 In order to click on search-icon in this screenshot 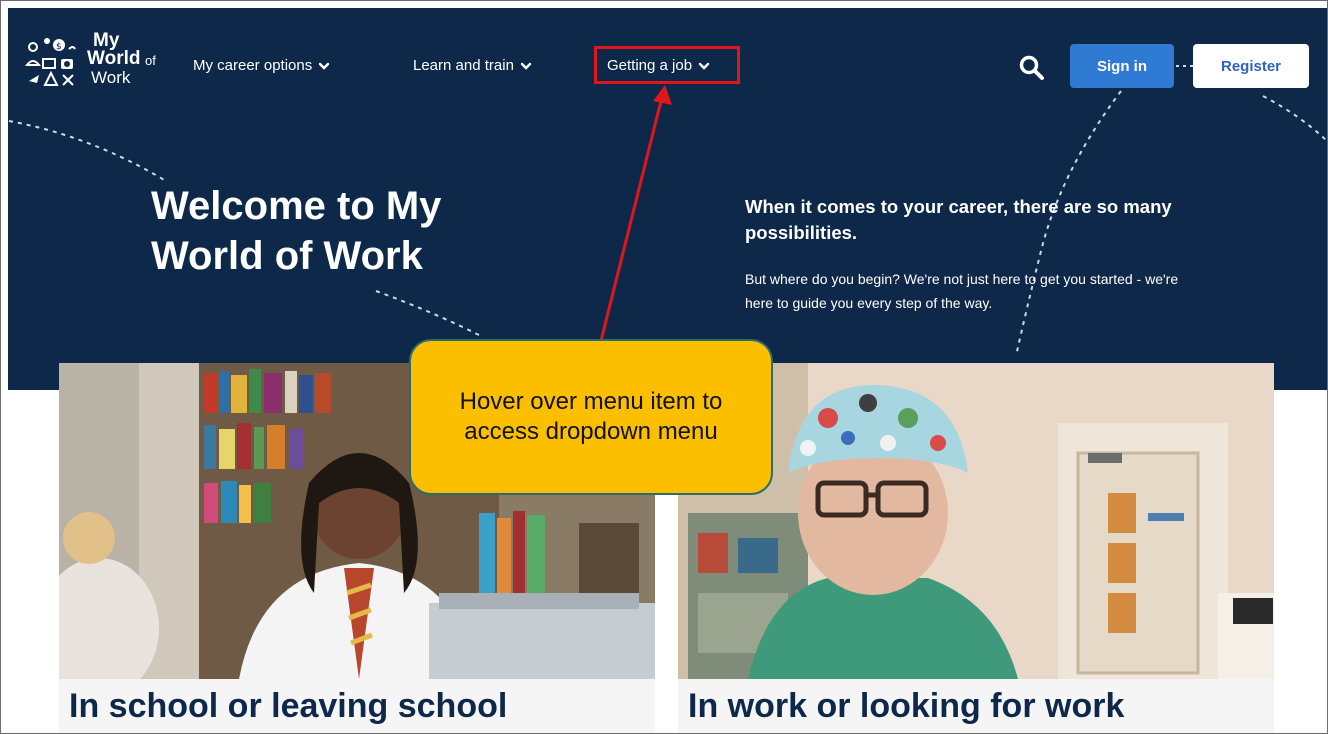, I will do `click(1031, 67)`.